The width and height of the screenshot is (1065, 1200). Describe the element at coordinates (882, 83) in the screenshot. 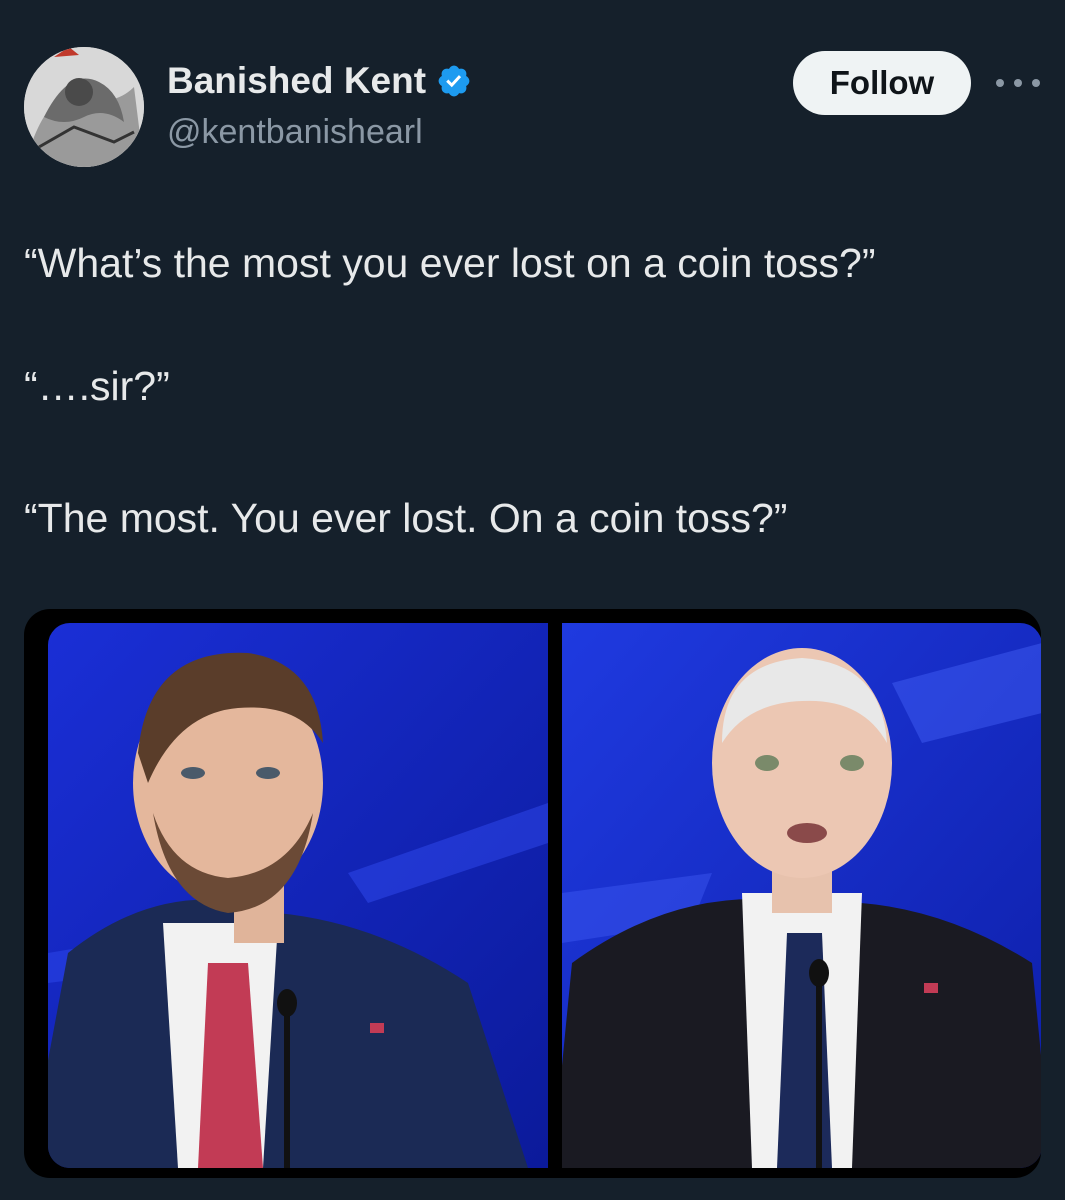

I see `follow-button: Follow` at that location.